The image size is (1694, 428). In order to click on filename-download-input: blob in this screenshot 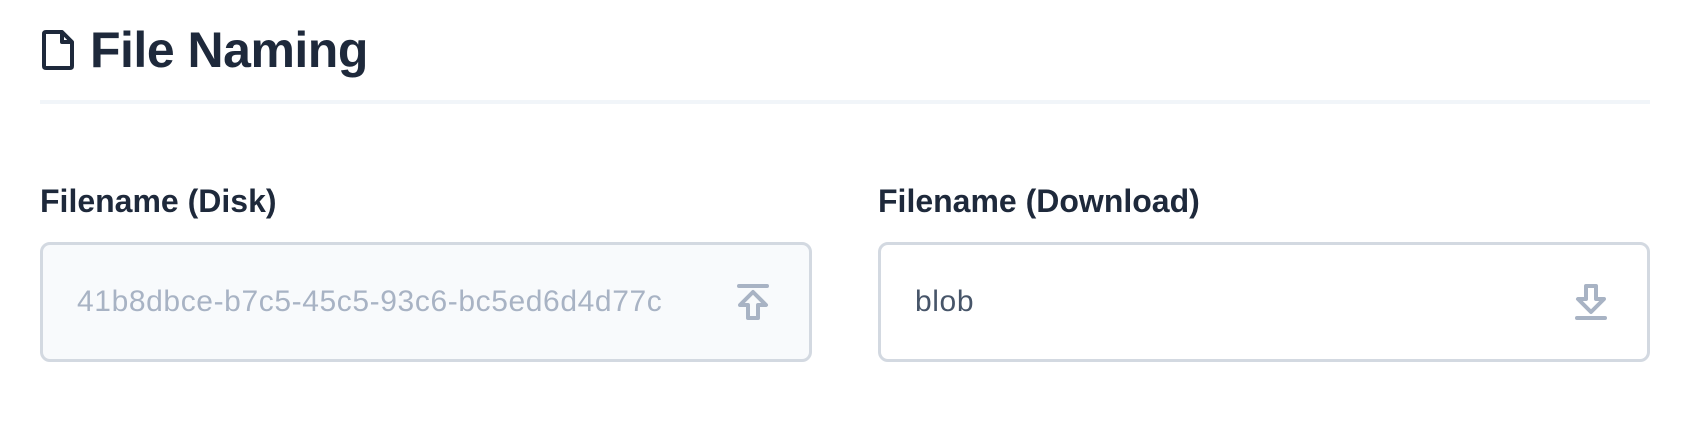, I will do `click(1264, 302)`.